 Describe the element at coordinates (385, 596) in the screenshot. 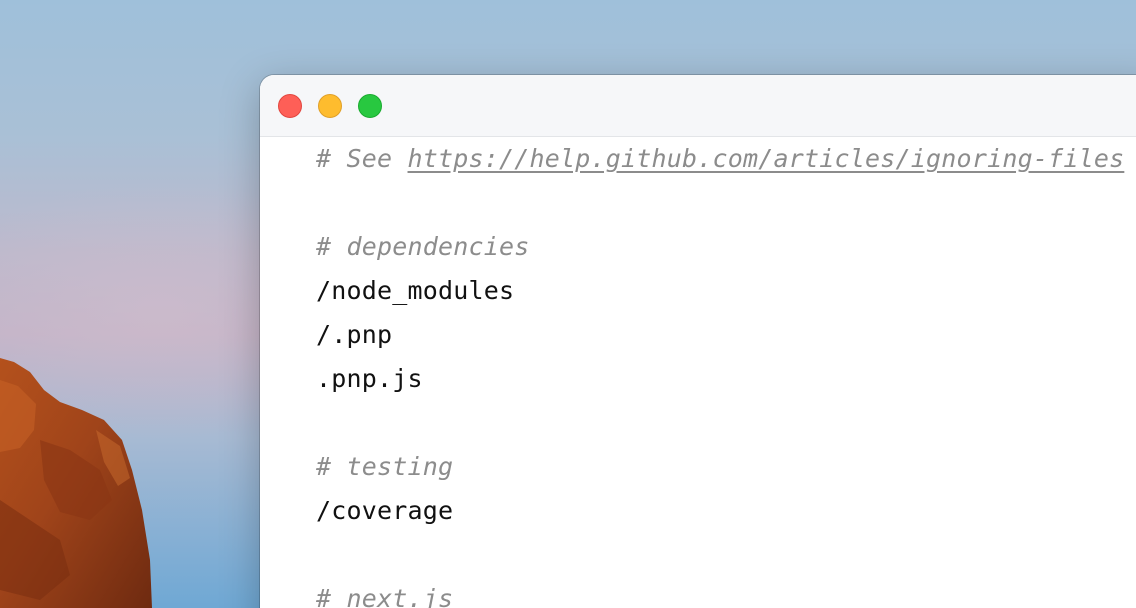

I see `code-line: # next.js` at that location.